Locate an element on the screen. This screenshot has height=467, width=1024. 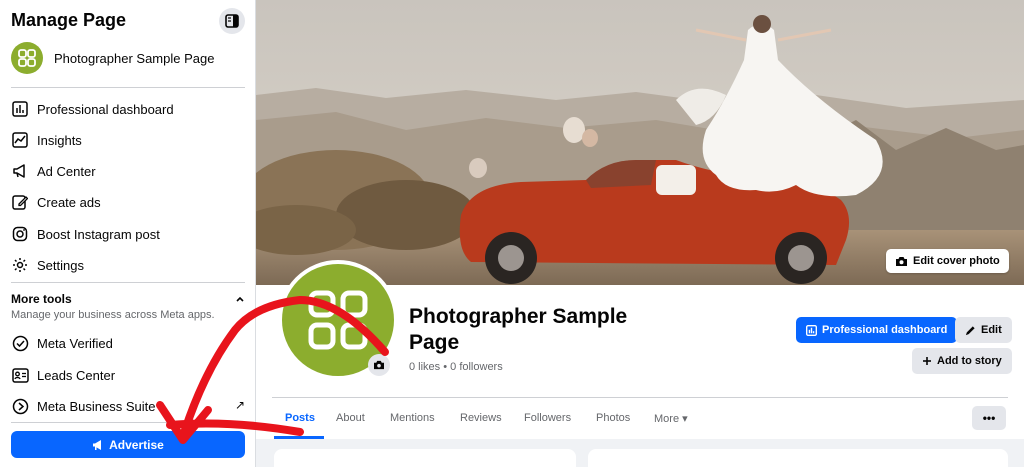
edit-label: Edit is located at coordinates (991, 330).